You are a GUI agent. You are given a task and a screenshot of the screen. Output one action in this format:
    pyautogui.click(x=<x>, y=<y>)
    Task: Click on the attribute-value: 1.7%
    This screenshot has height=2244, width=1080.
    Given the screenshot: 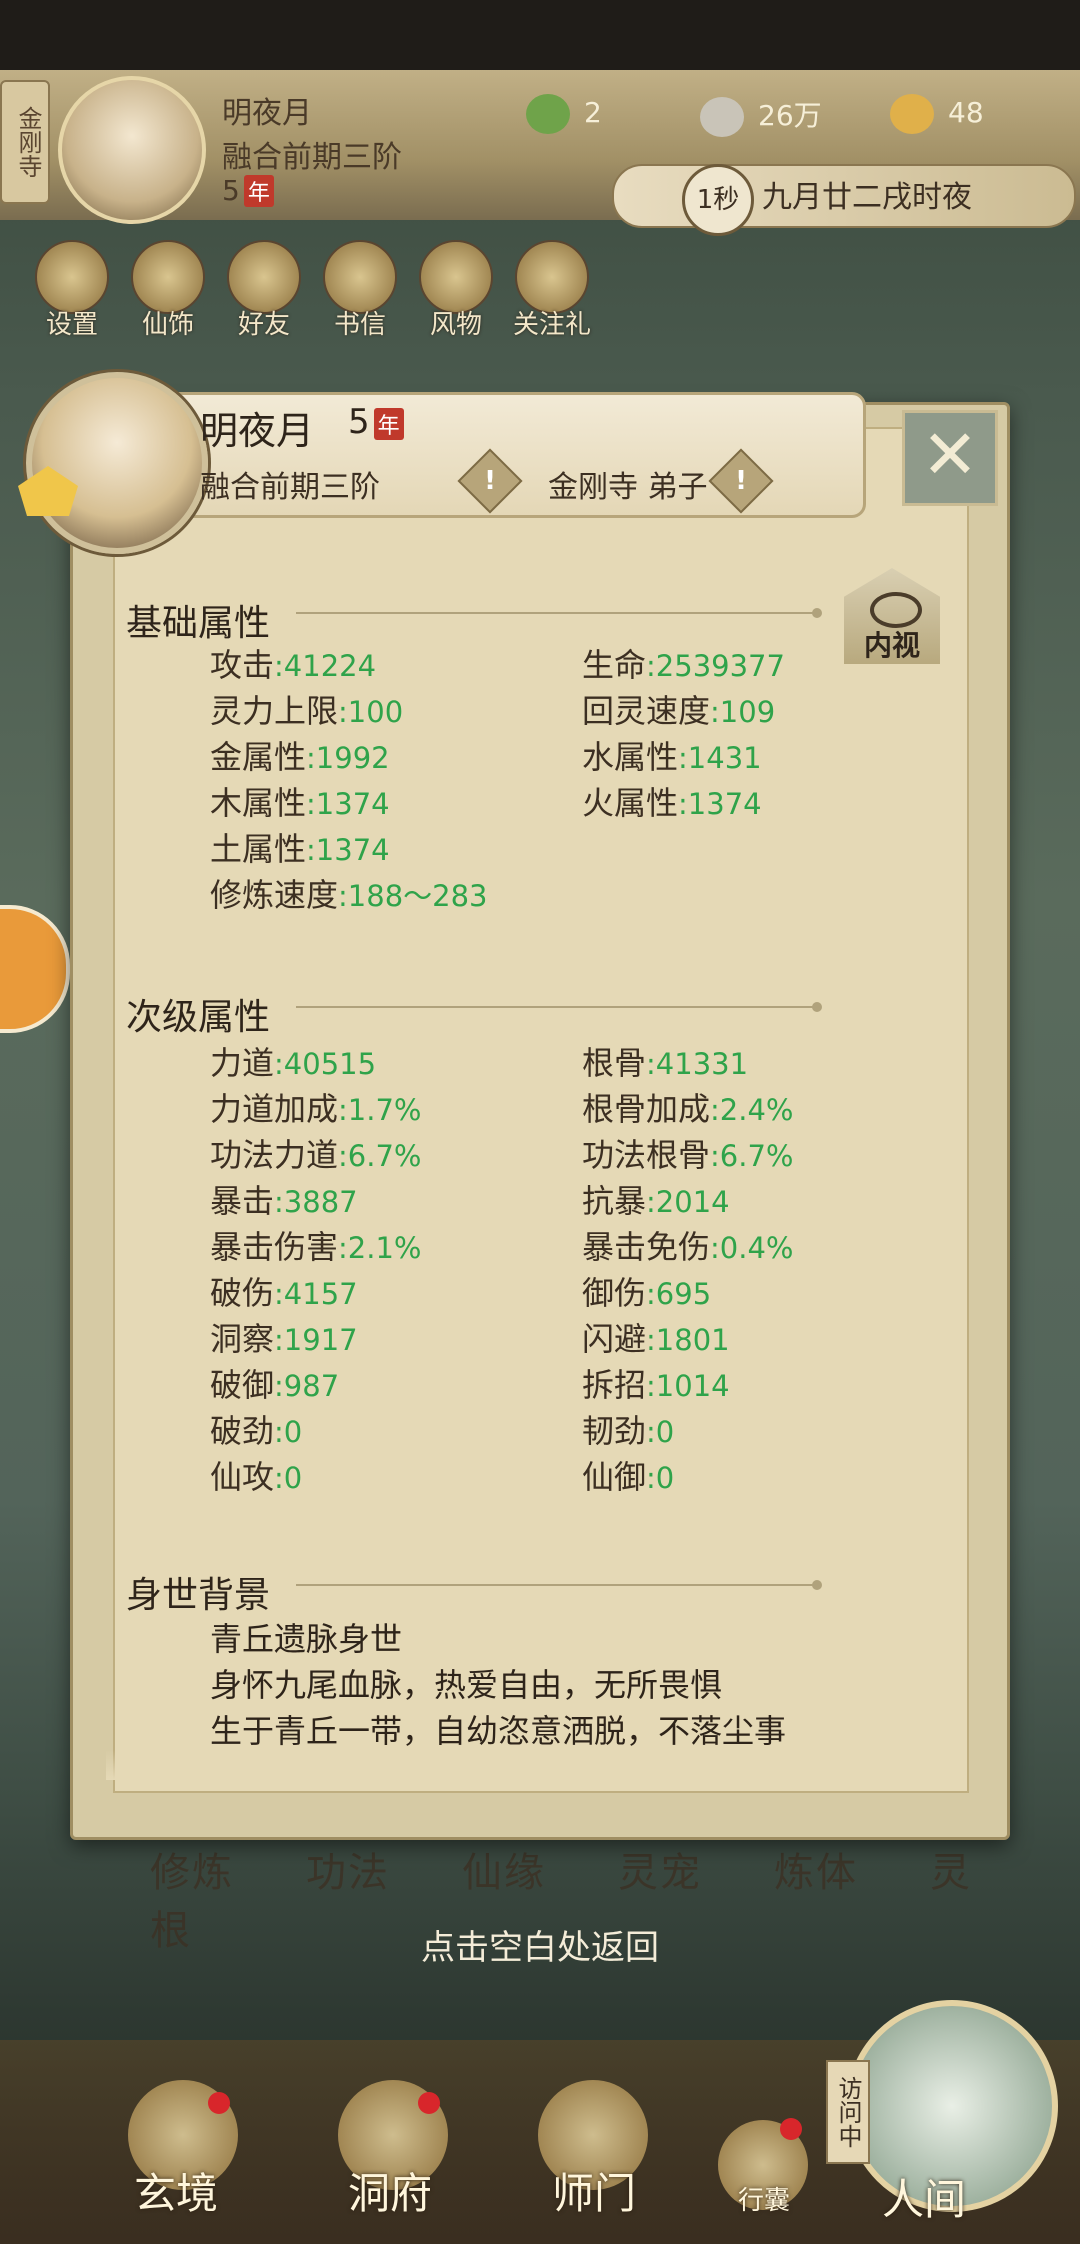 What is the action you would take?
    pyautogui.click(x=384, y=1110)
    